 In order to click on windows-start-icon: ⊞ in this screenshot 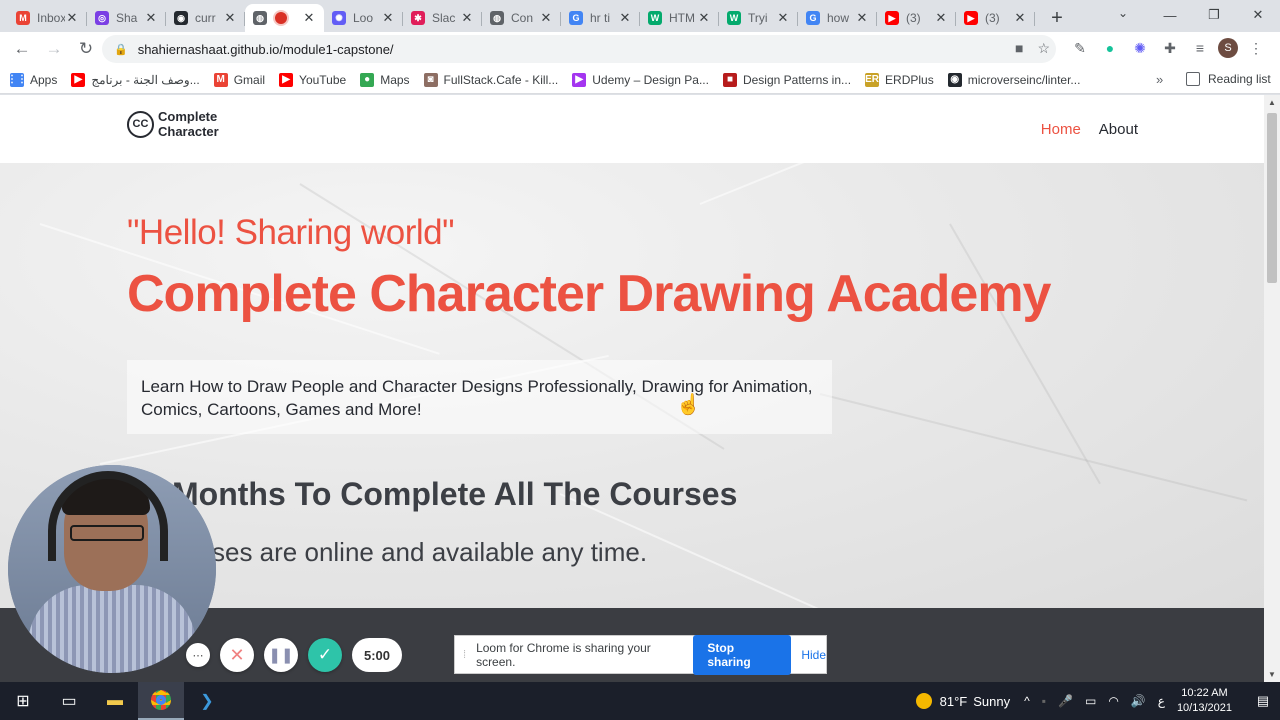, I will do `click(23, 701)`.